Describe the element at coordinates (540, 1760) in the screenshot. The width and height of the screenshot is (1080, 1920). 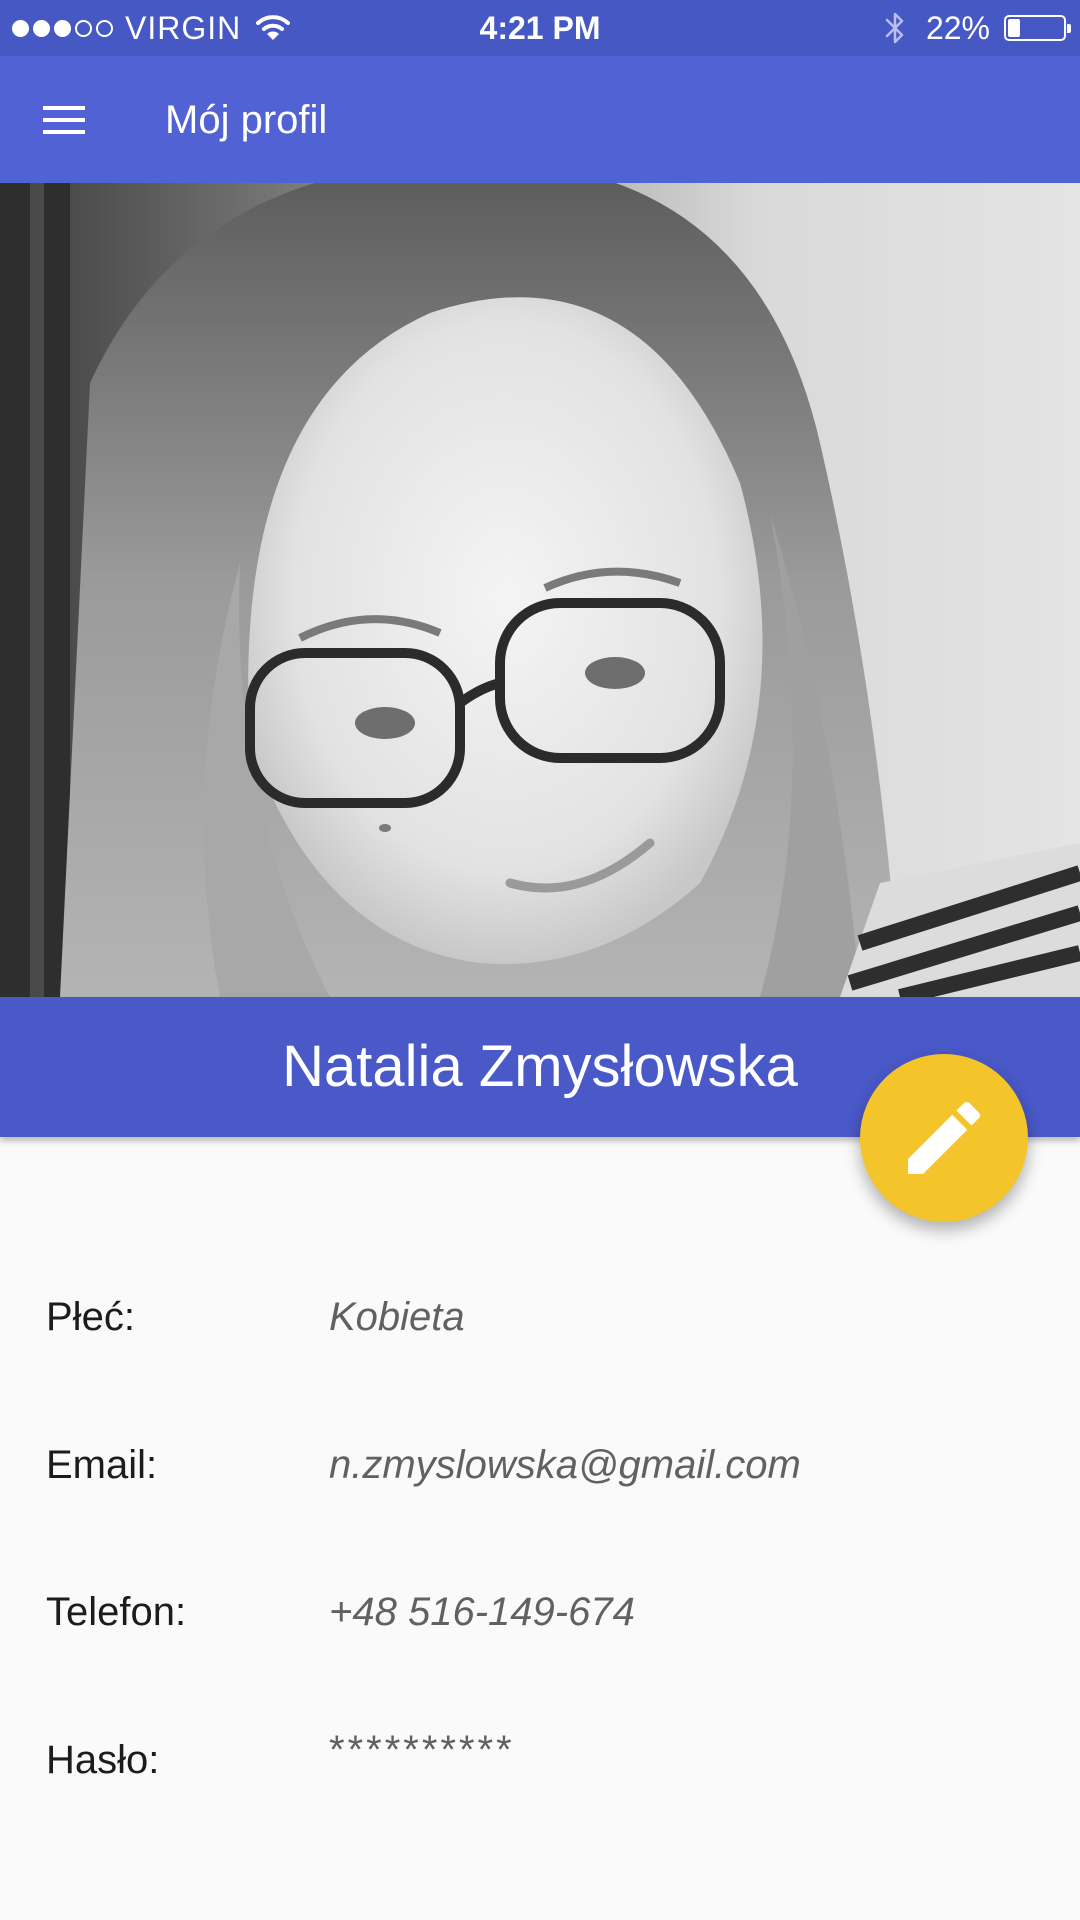
I see `password-row: Hasło: **********` at that location.